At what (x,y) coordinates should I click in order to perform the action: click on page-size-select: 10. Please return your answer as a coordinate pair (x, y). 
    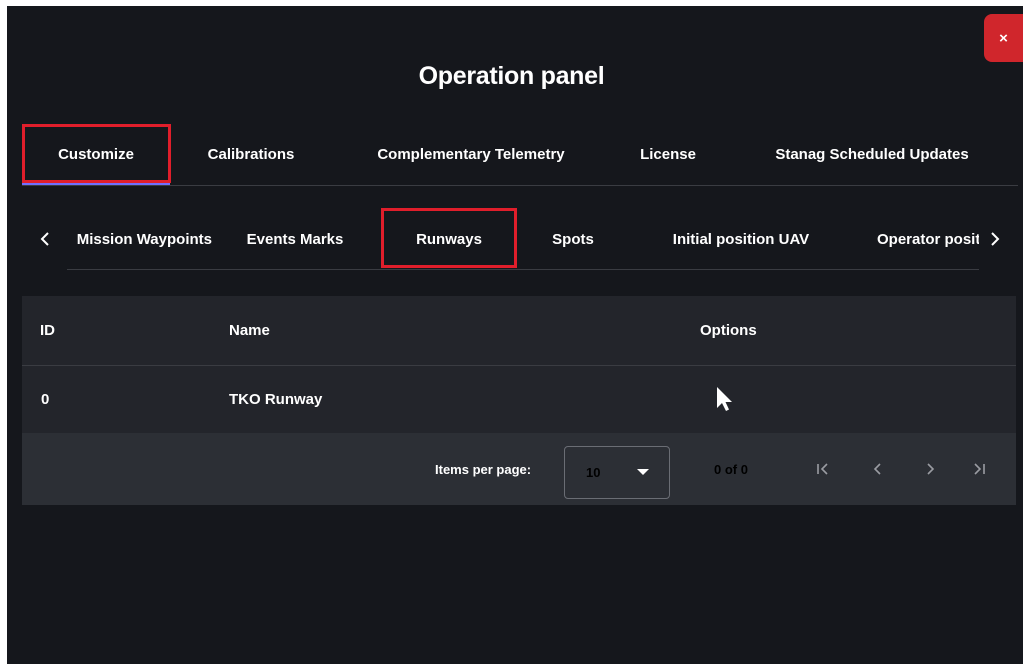
    Looking at the image, I should click on (617, 472).